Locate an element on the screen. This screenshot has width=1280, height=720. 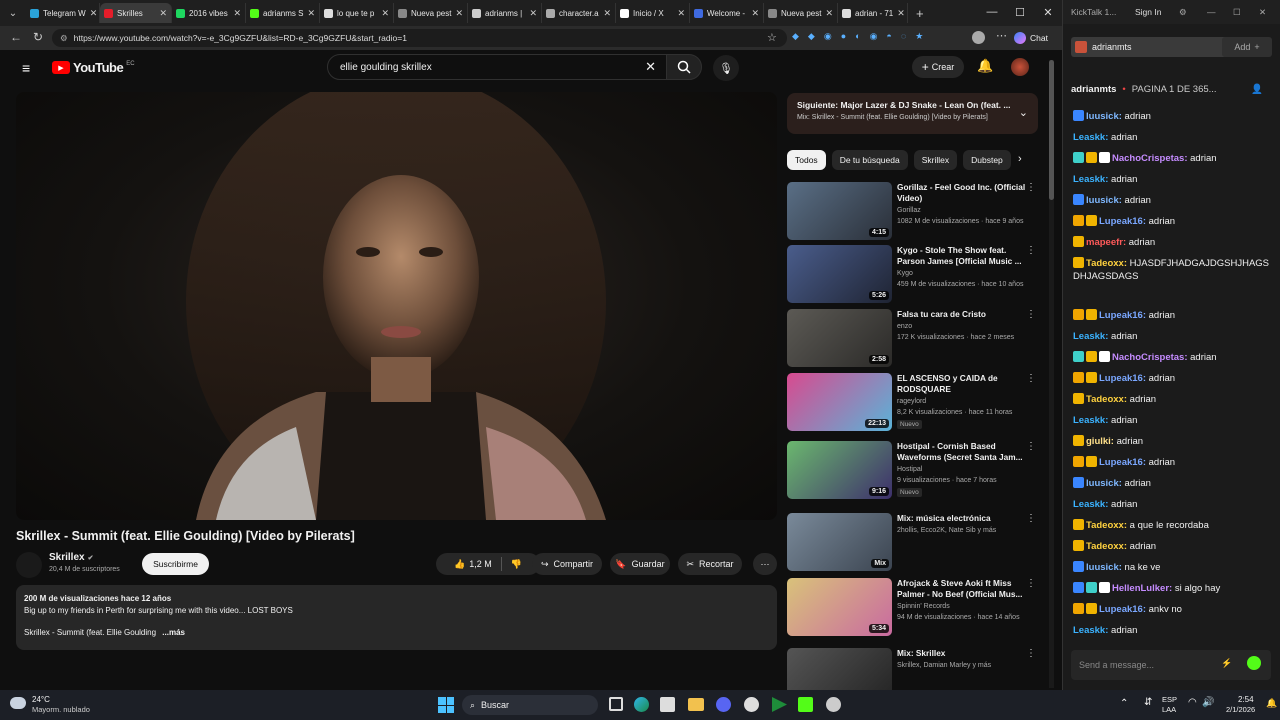
kick-app-icon is located at coordinates (805, 704).